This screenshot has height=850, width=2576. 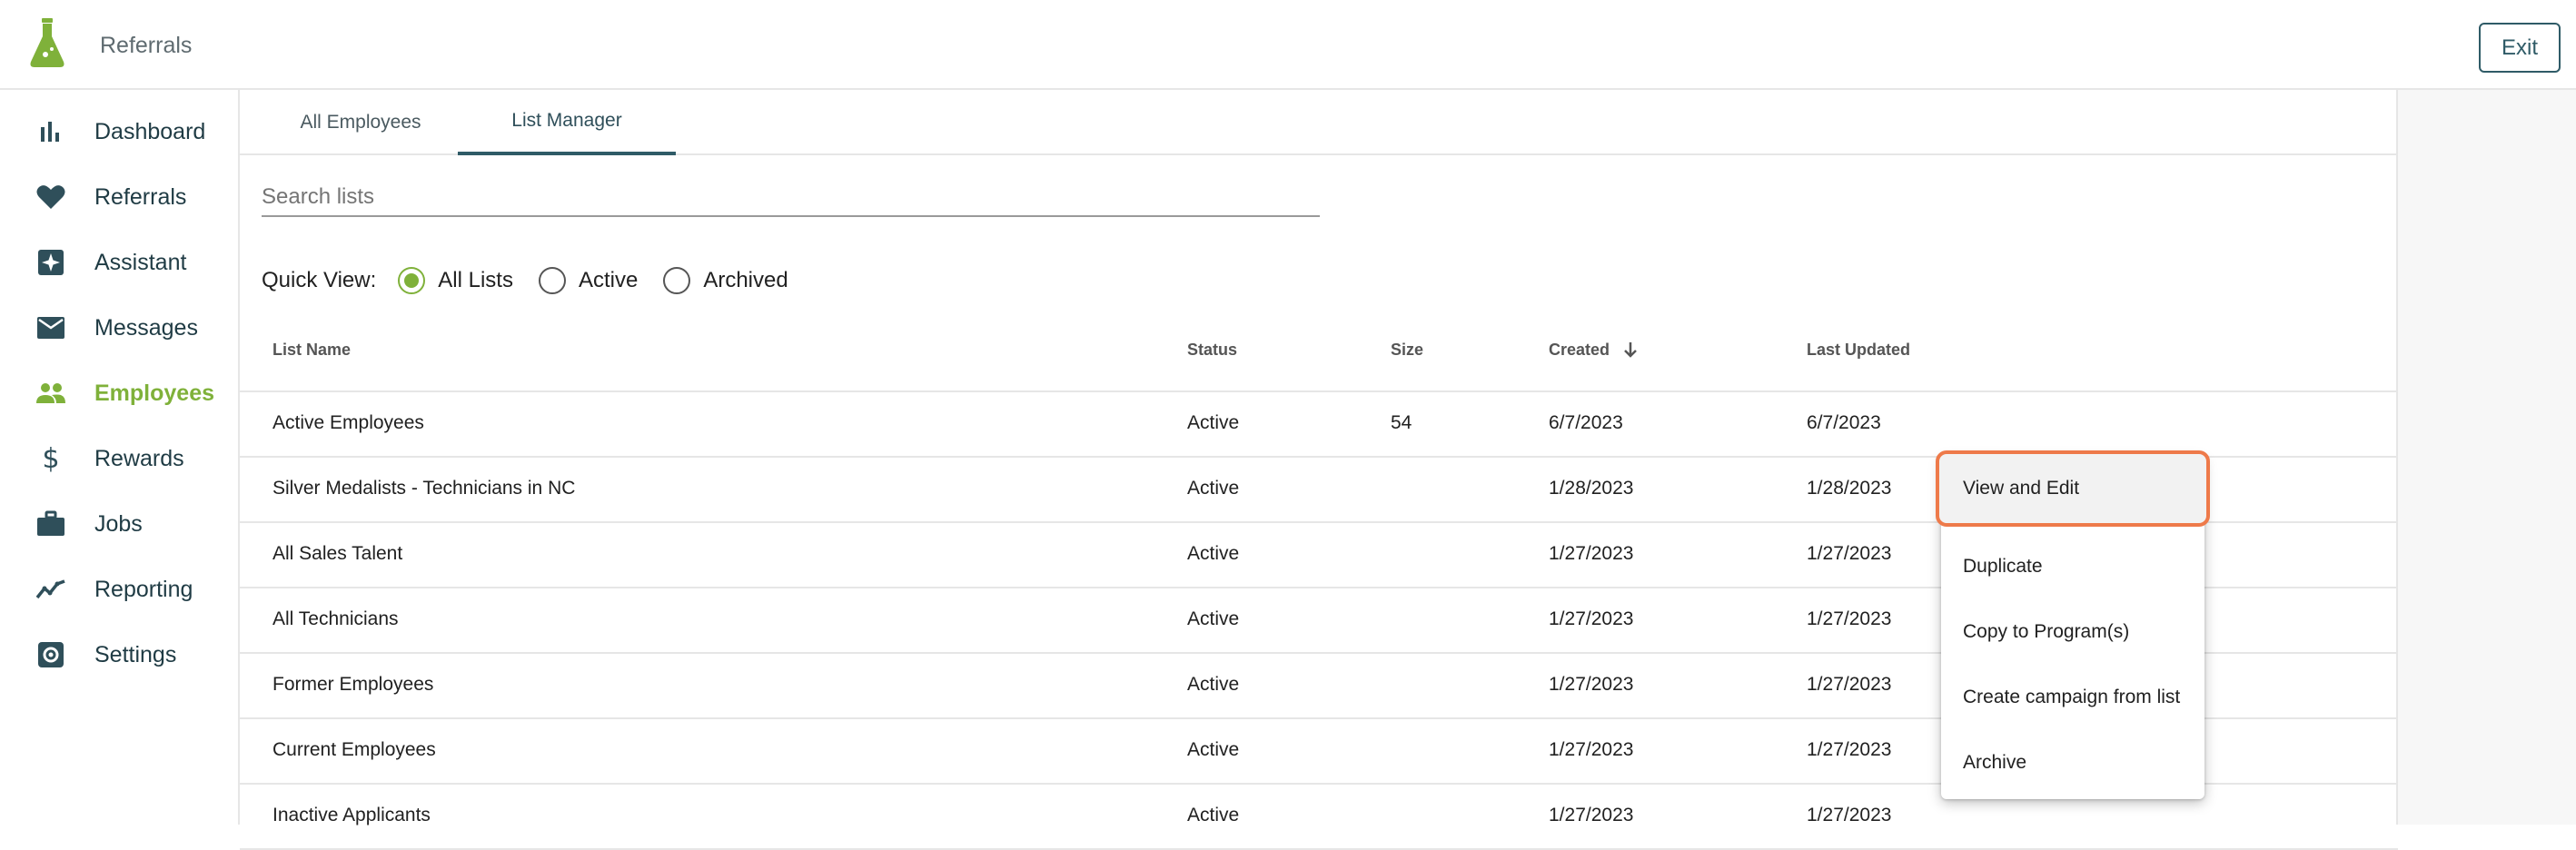 I want to click on sidebar-item-jobs: Jobs, so click(x=119, y=524).